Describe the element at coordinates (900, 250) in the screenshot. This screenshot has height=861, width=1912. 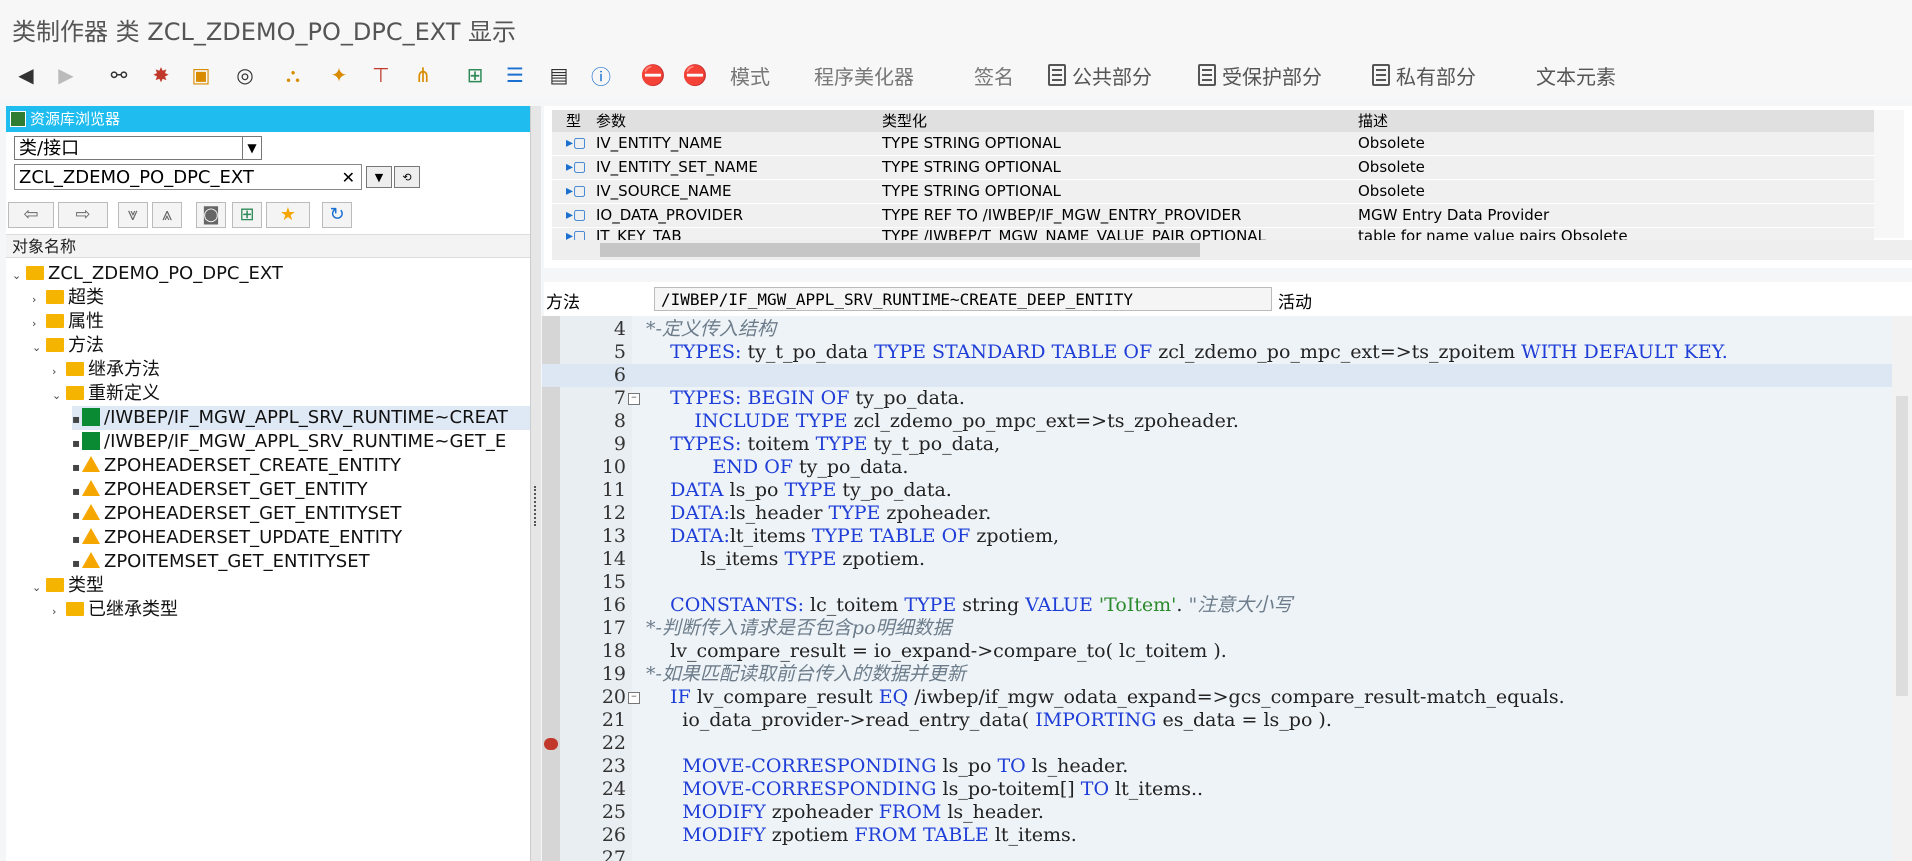
I see `scrollbar-thumb` at that location.